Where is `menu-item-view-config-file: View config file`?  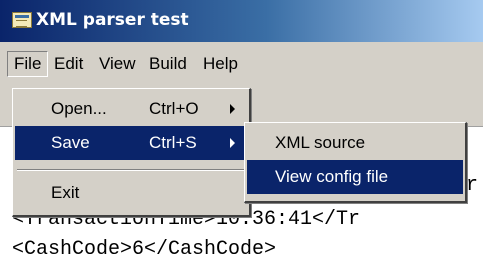
menu-item-view-config-file: View config file is located at coordinates (355, 177).